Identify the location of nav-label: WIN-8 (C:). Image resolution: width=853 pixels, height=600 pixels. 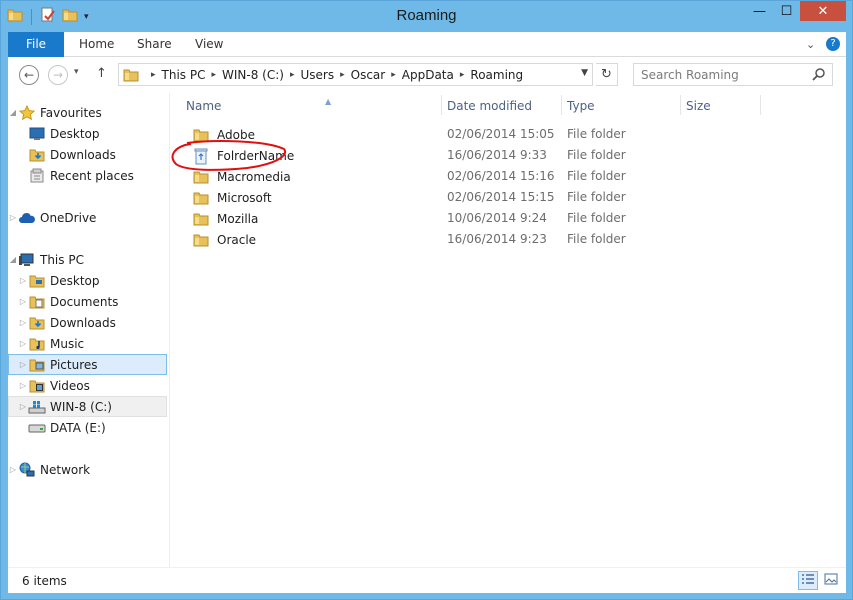
(81, 406).